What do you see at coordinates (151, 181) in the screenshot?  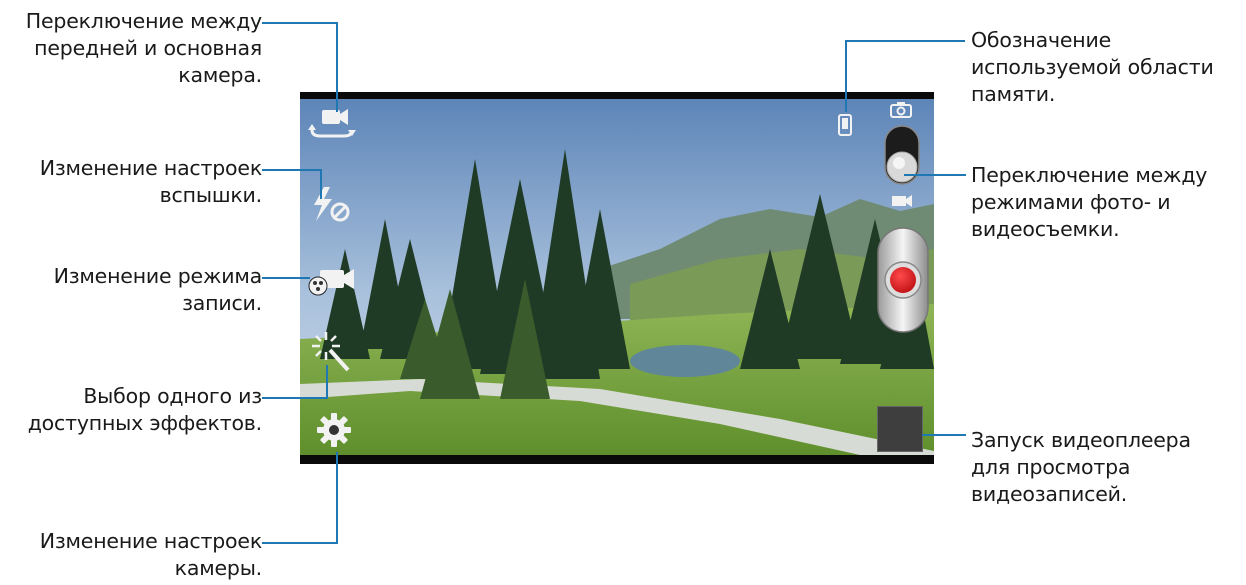 I see `label-flash: Изменение настроек вспышки.` at bounding box center [151, 181].